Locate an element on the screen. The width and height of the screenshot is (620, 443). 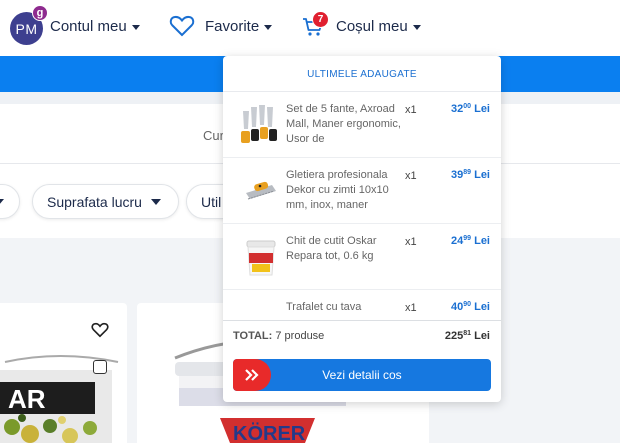
top-header: PM g Contul meu Favorite 7 Coșul meu is located at coordinates (310, 28).